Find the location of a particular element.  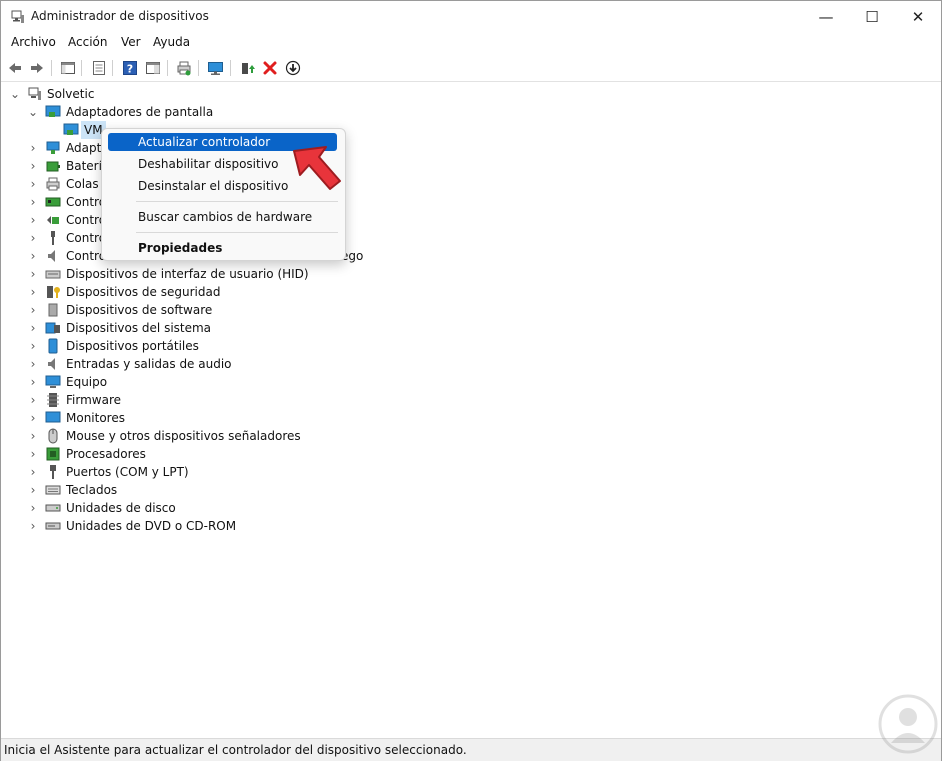

uninstall-device-button is located at coordinates (270, 68).